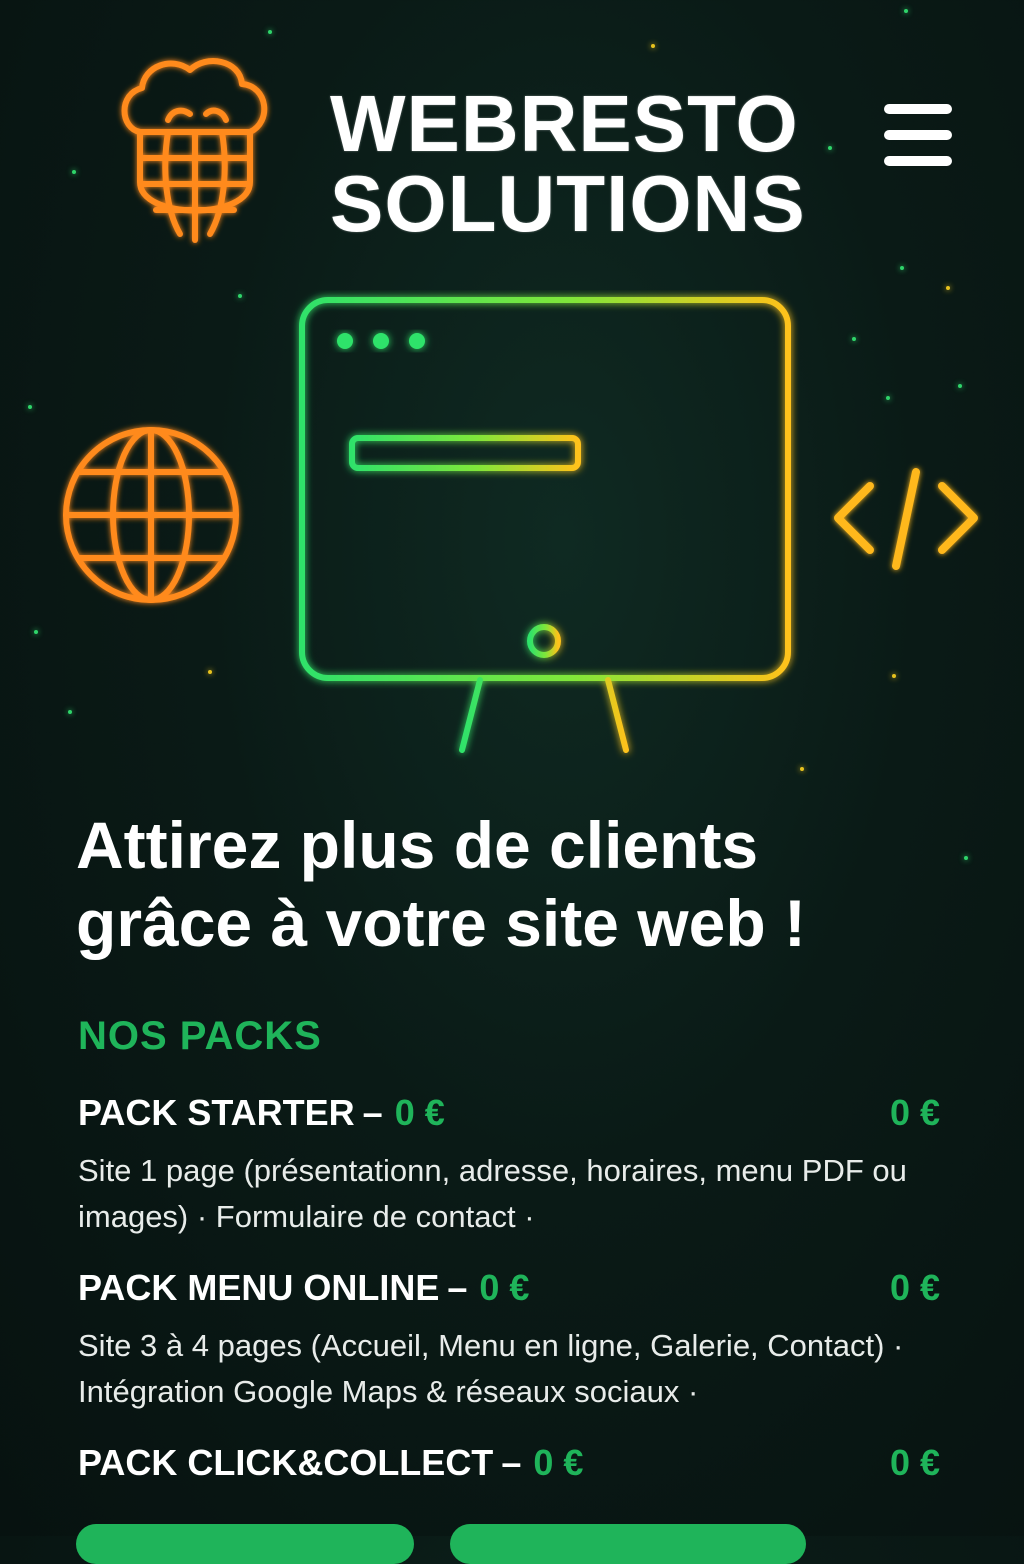  What do you see at coordinates (568, 203) in the screenshot?
I see `brand-line-2: SOLUTIONS` at bounding box center [568, 203].